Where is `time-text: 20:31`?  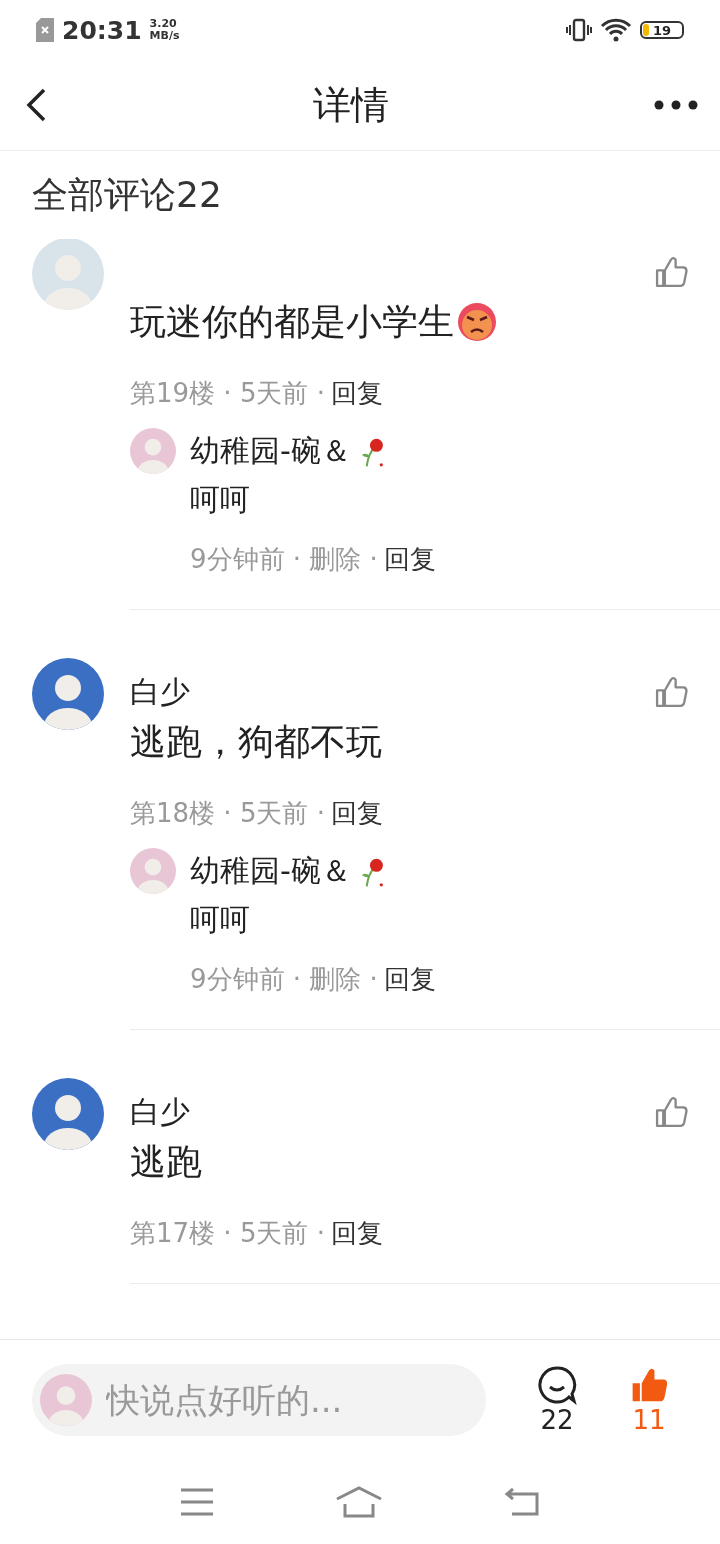 time-text: 20:31 is located at coordinates (102, 30).